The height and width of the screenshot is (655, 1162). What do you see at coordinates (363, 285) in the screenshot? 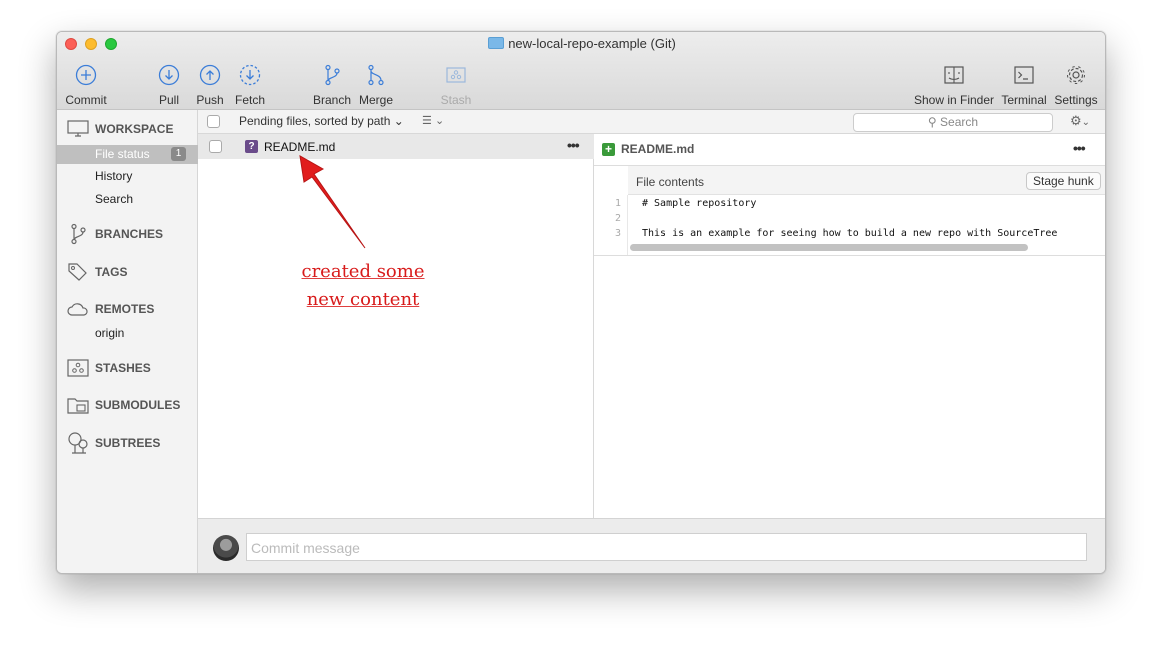
I see `annotation-text: created some new content` at bounding box center [363, 285].